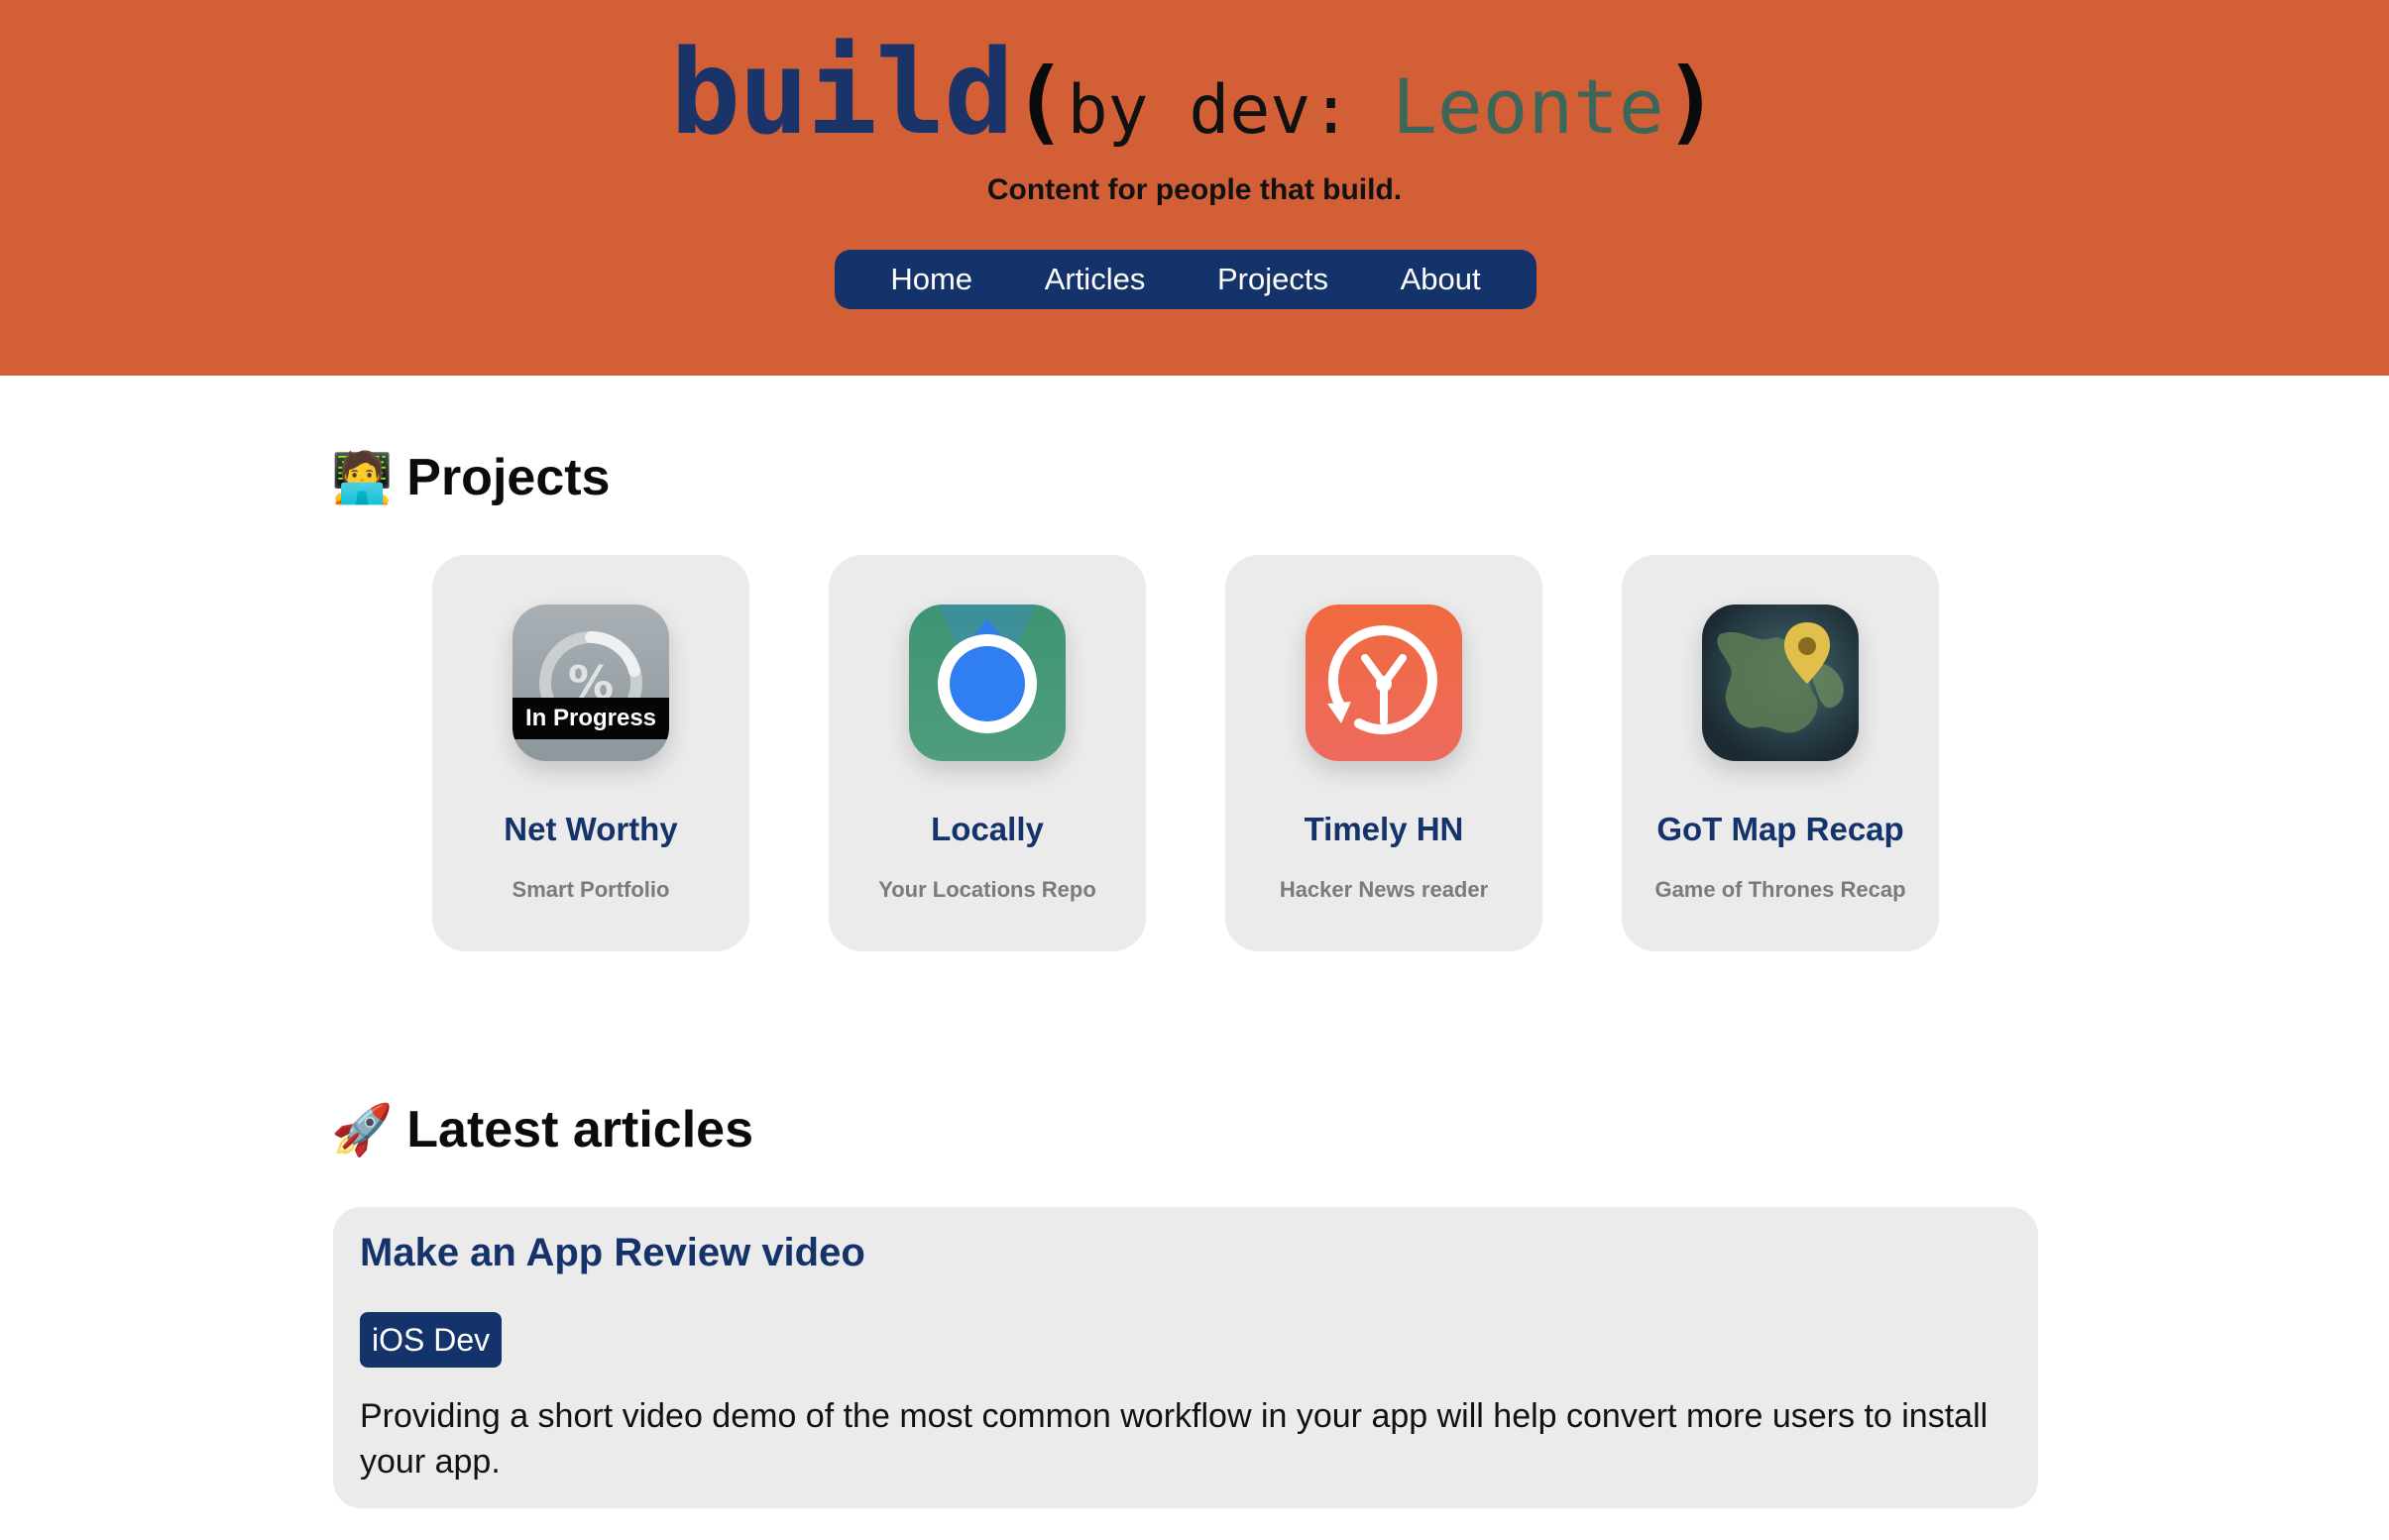 The width and height of the screenshot is (2389, 1540). I want to click on project-subtitle: Hacker News reader, so click(1384, 889).